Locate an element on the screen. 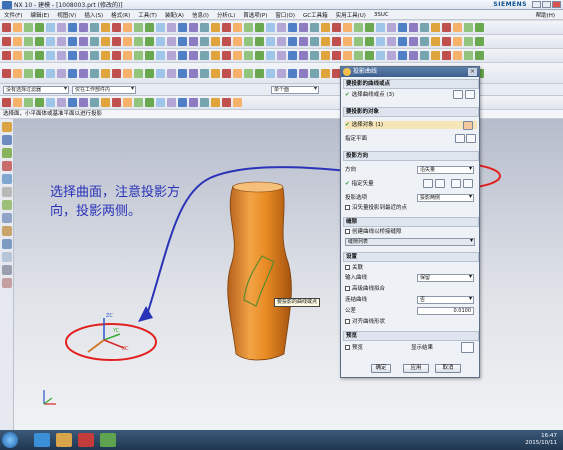 The width and height of the screenshot is (563, 450). windows-taskbar: 16:47 2015/10/11 is located at coordinates (281, 440).